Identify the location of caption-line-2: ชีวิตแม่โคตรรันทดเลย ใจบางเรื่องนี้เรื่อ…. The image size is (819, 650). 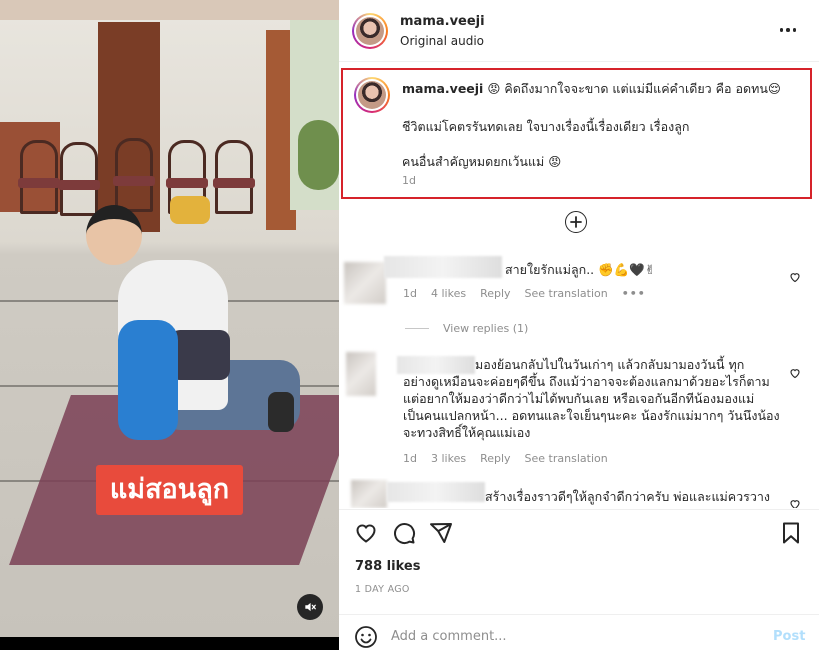
(546, 126).